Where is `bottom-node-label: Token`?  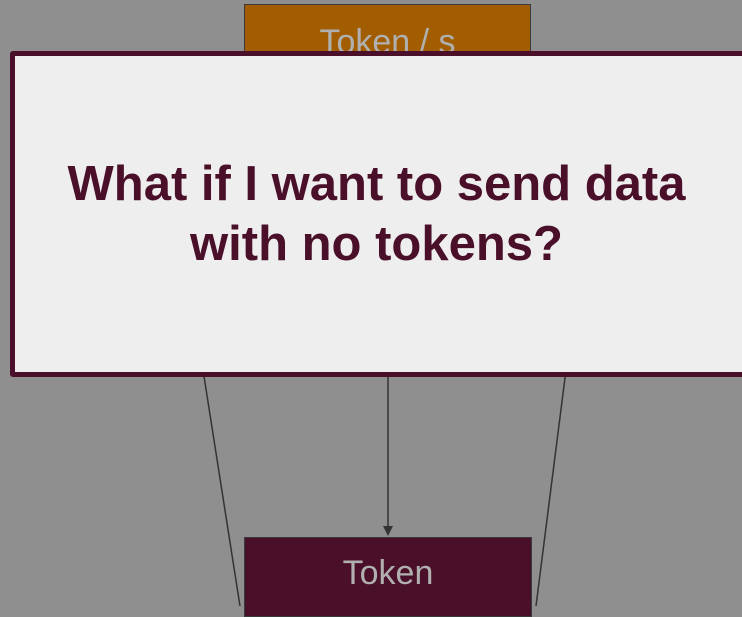
bottom-node-label: Token is located at coordinates (388, 573).